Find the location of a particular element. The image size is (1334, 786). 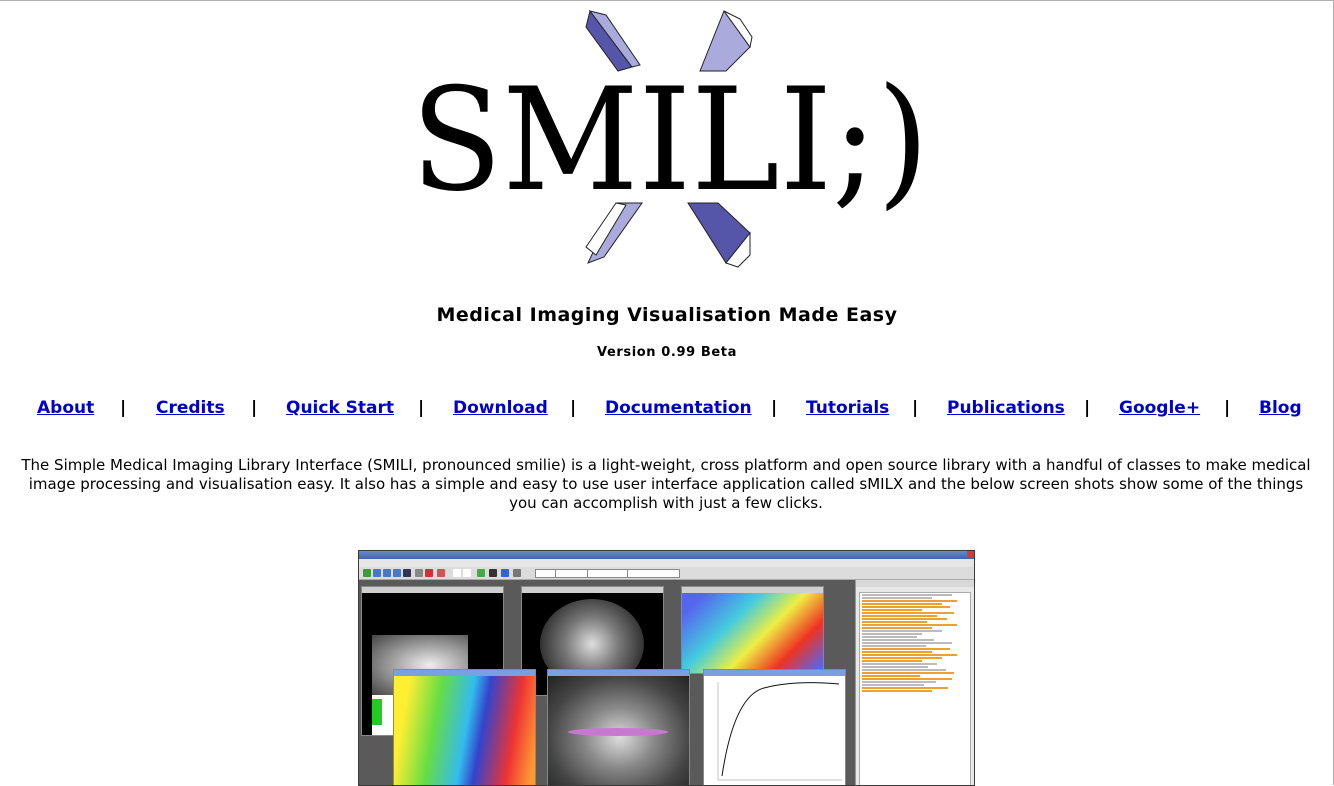

nav-link-credits: Credits is located at coordinates (190, 408).